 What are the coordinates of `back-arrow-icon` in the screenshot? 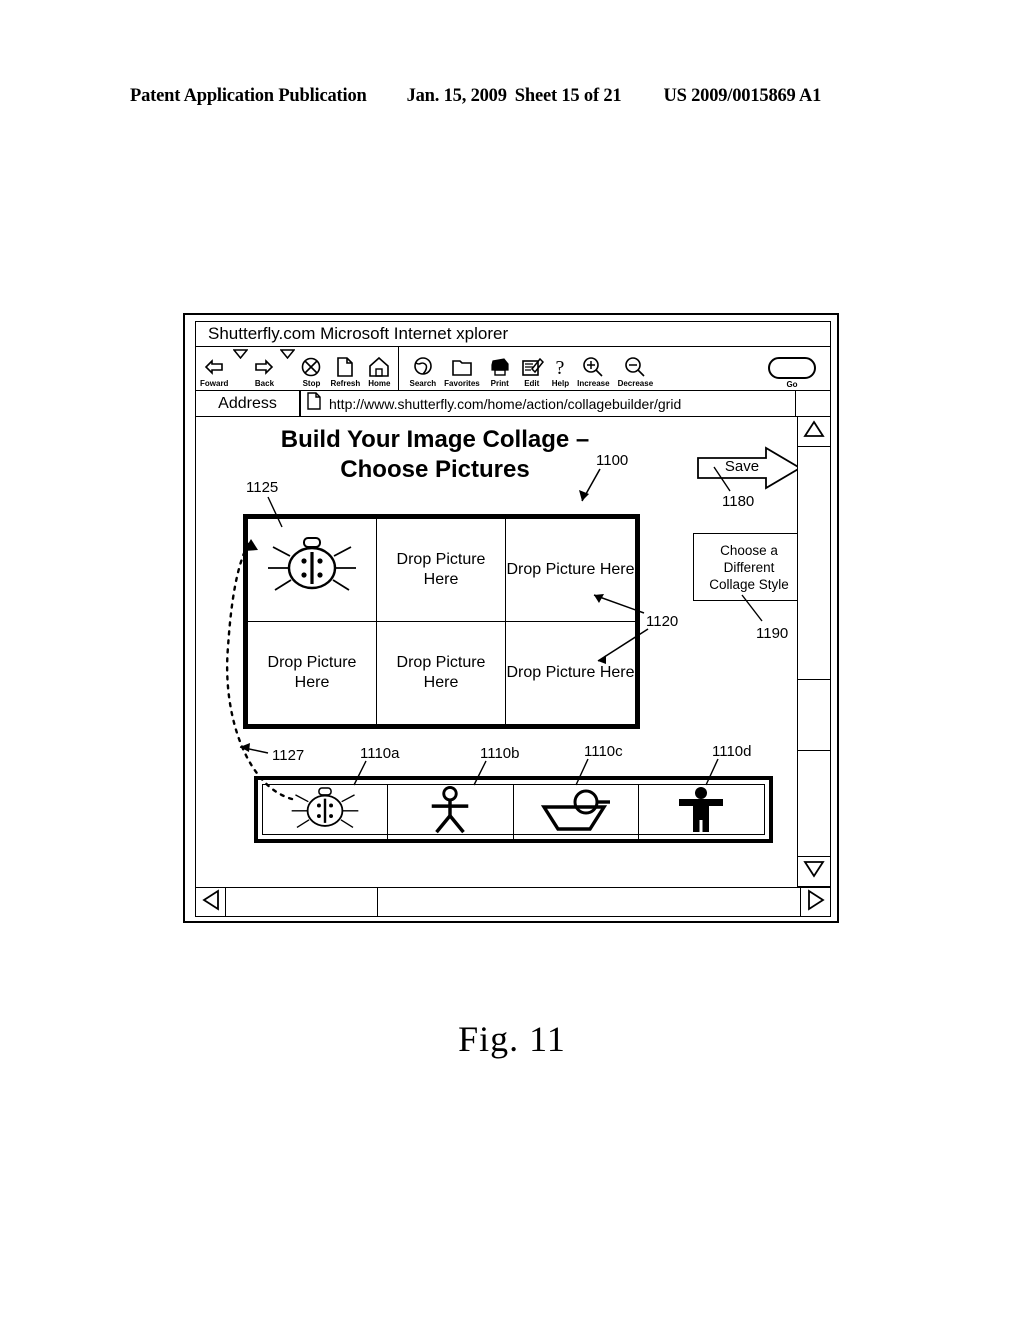 It's located at (214, 367).